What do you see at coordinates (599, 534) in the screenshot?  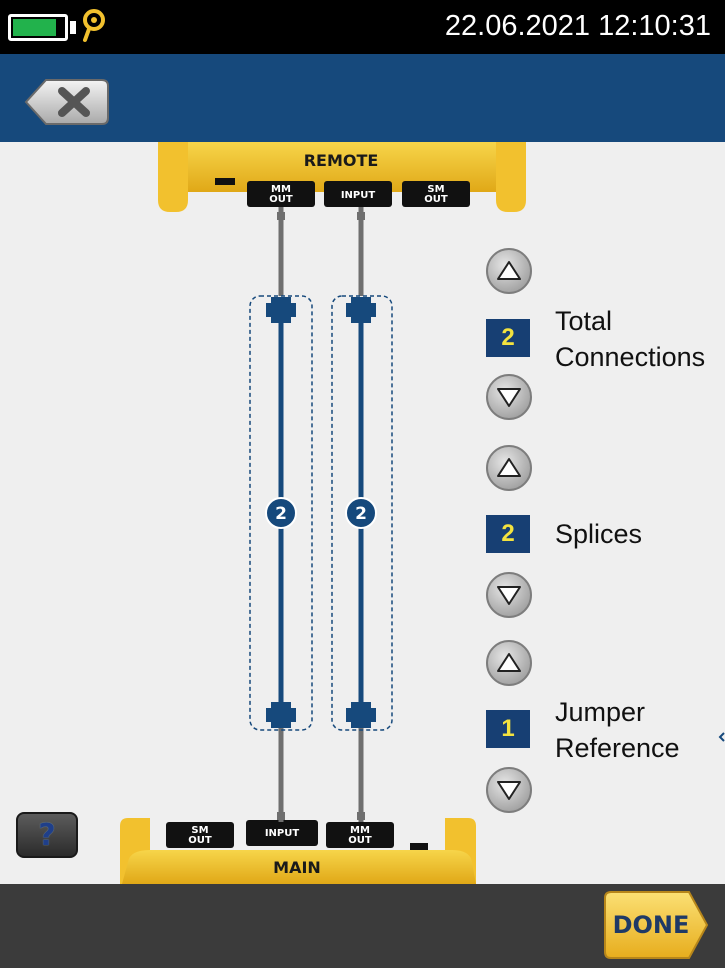 I see `splices-label: Splices` at bounding box center [599, 534].